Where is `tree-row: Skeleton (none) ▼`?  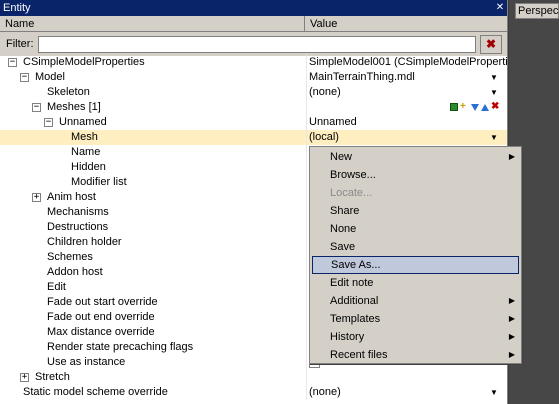 tree-row: Skeleton (none) ▼ is located at coordinates (253, 92).